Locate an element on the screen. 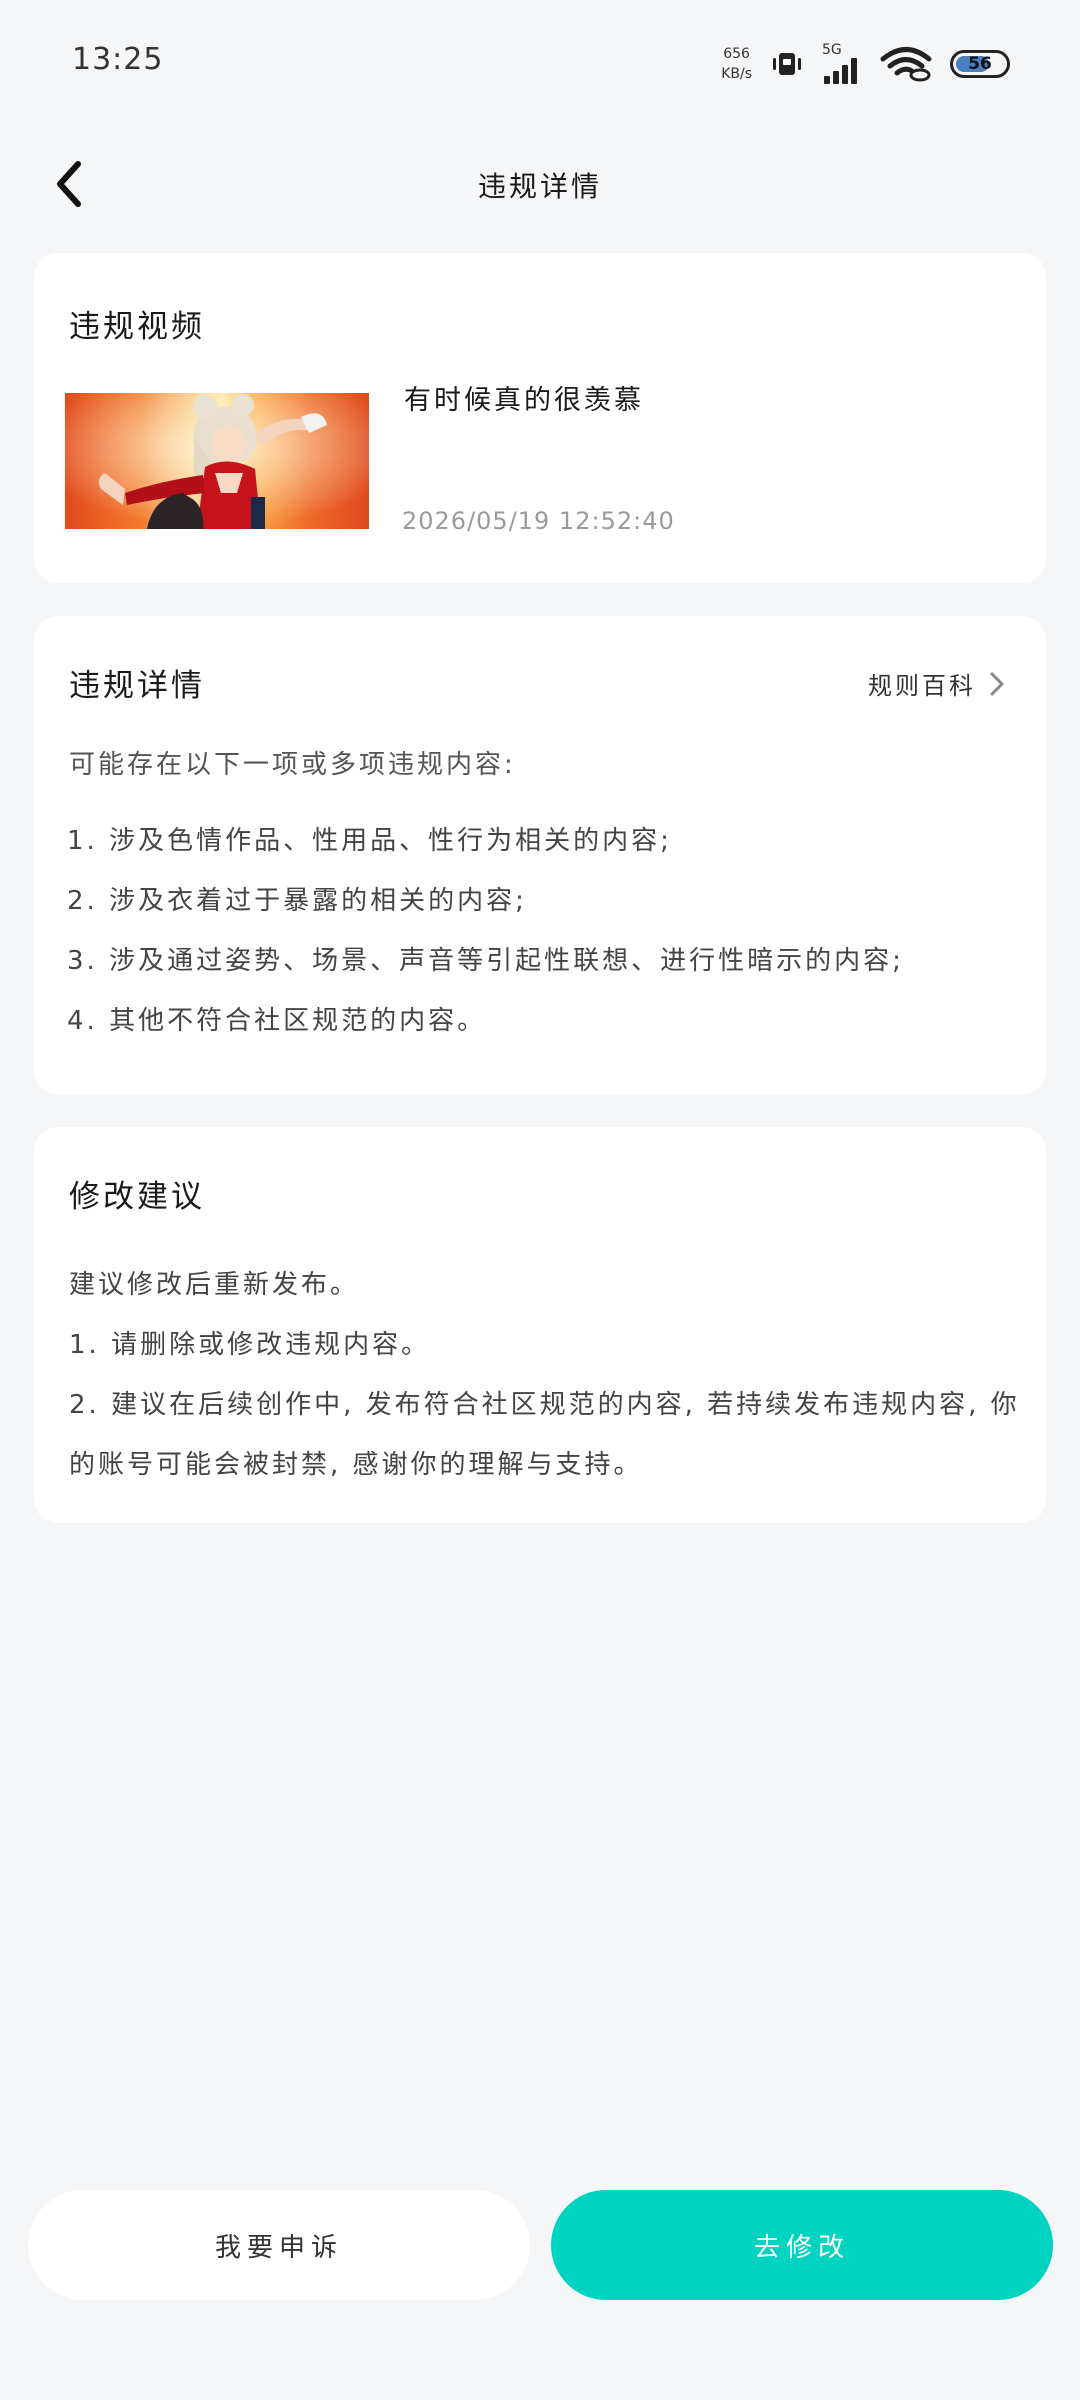 This screenshot has width=1080, height=2400. battery-icon: 56 is located at coordinates (980, 64).